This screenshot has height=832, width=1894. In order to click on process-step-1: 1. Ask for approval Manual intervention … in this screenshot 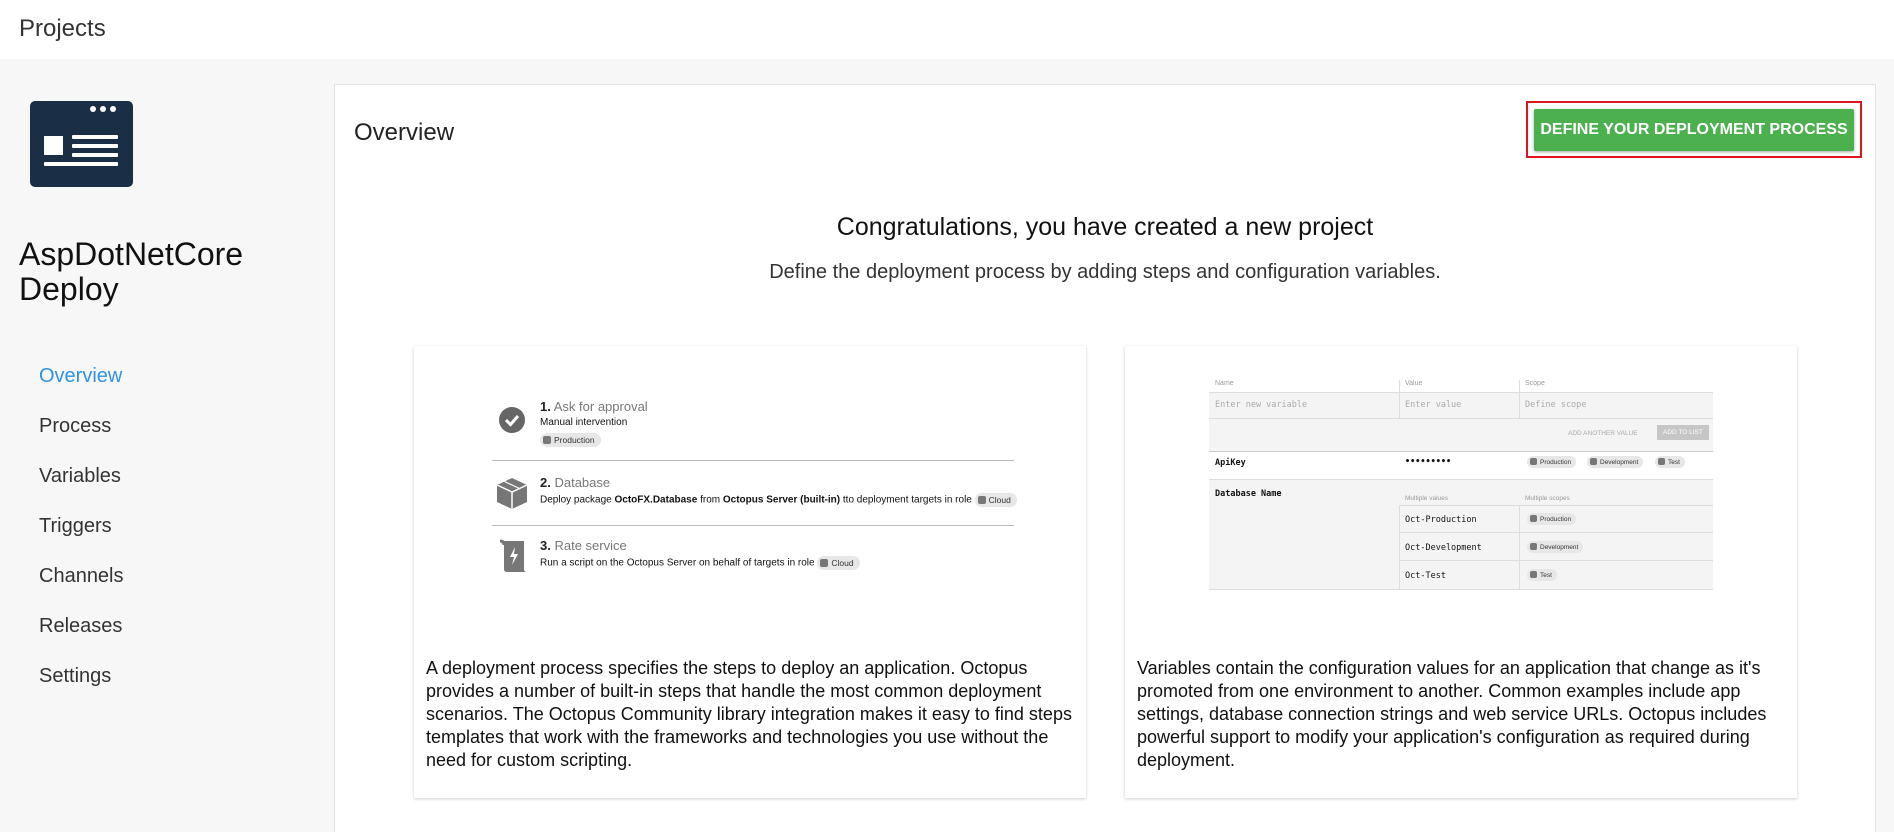, I will do `click(594, 424)`.